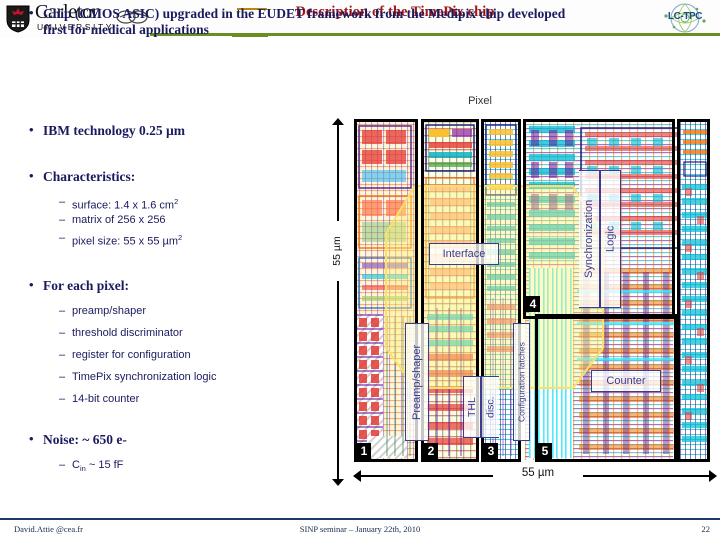  Describe the element at coordinates (126, 29) in the screenshot. I see `bullet-chip-line2: first for medical applications` at that location.